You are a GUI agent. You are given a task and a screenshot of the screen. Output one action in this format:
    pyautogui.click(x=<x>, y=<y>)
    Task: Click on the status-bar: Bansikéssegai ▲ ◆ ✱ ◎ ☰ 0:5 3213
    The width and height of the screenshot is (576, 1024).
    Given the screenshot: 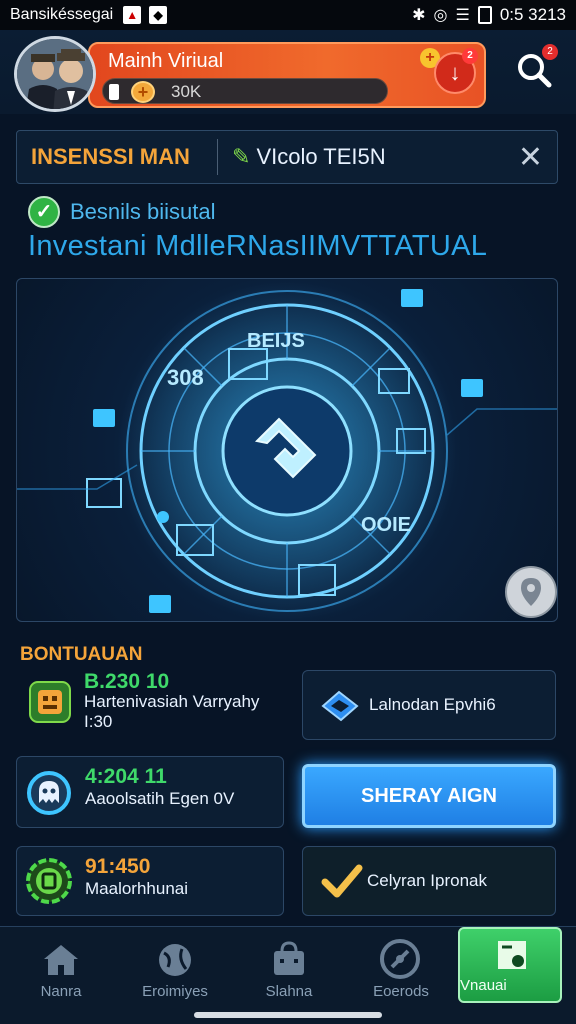 What is the action you would take?
    pyautogui.click(x=288, y=15)
    